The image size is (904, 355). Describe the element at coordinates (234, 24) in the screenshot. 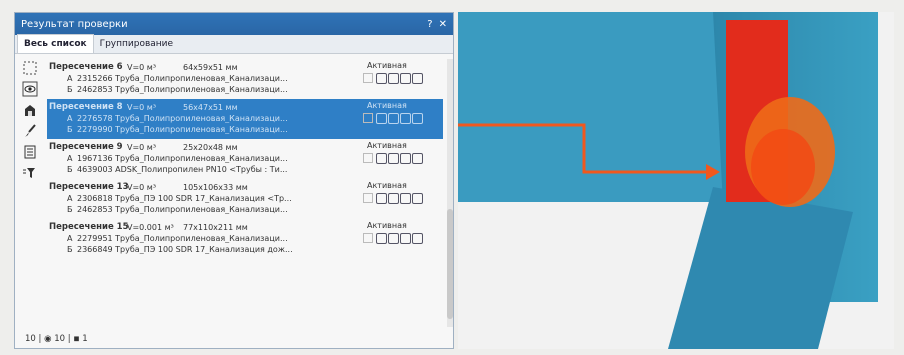

I see `panel-titlebar: Результат проверки ? ✕` at that location.